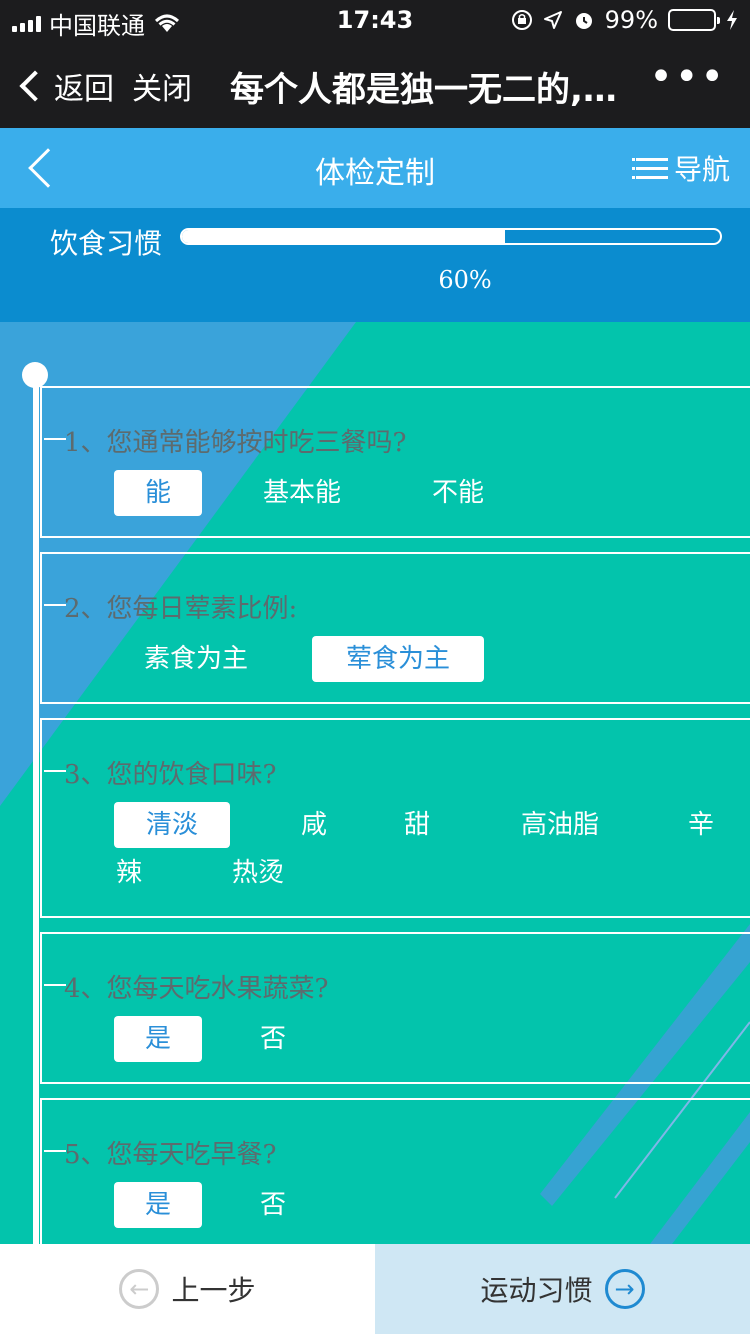  Describe the element at coordinates (302, 493) in the screenshot. I see `option-1-2: 基本能` at that location.